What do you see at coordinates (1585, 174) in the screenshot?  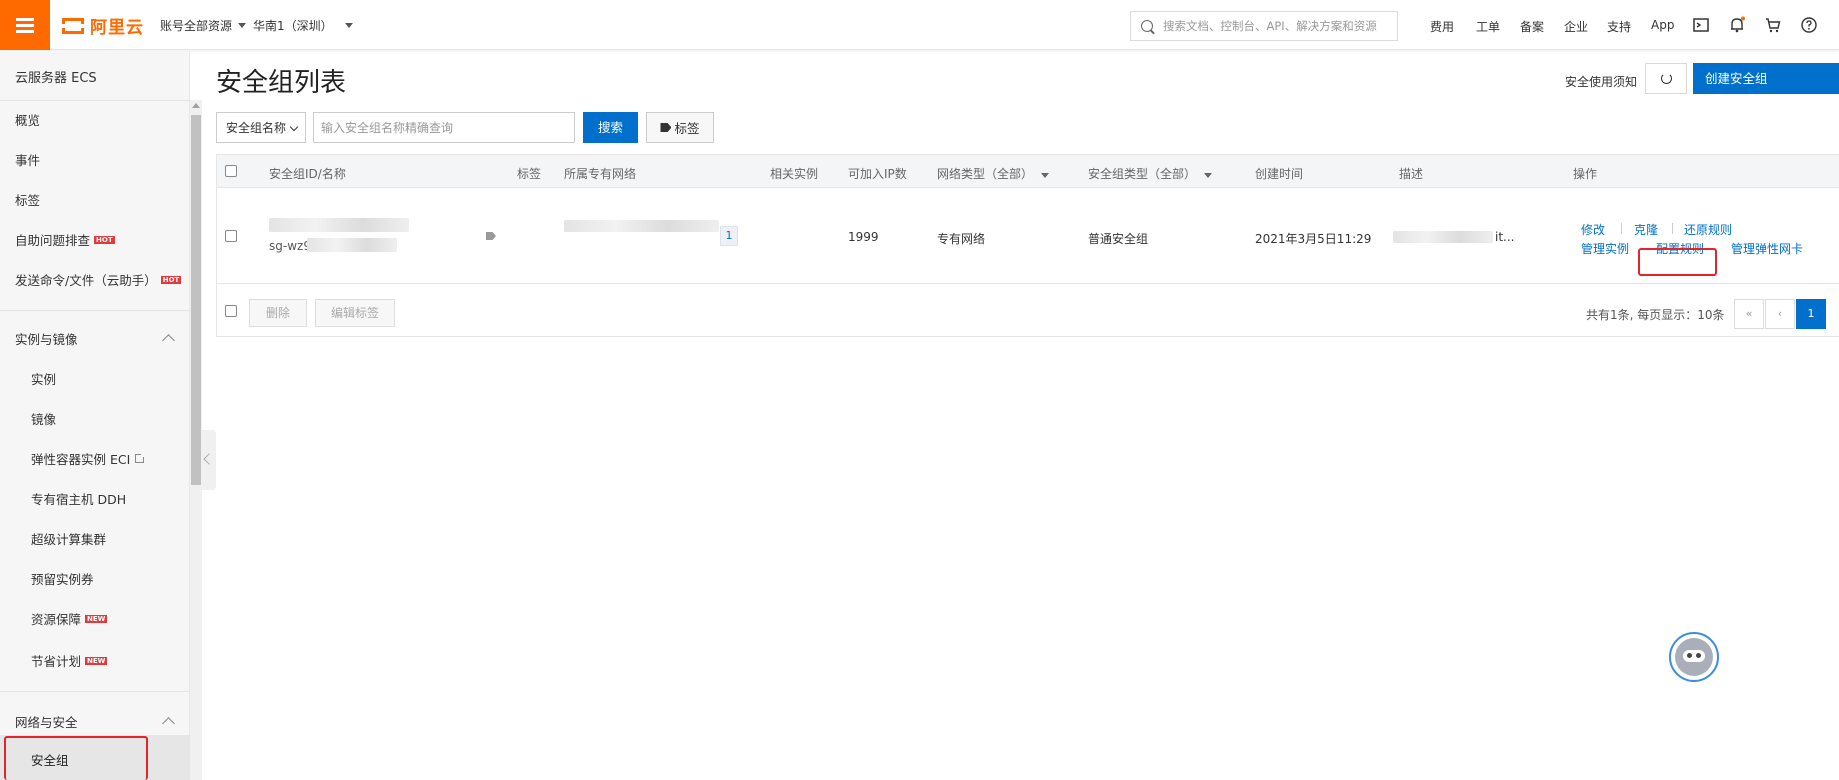 I see `column-header-actions: 操作` at bounding box center [1585, 174].